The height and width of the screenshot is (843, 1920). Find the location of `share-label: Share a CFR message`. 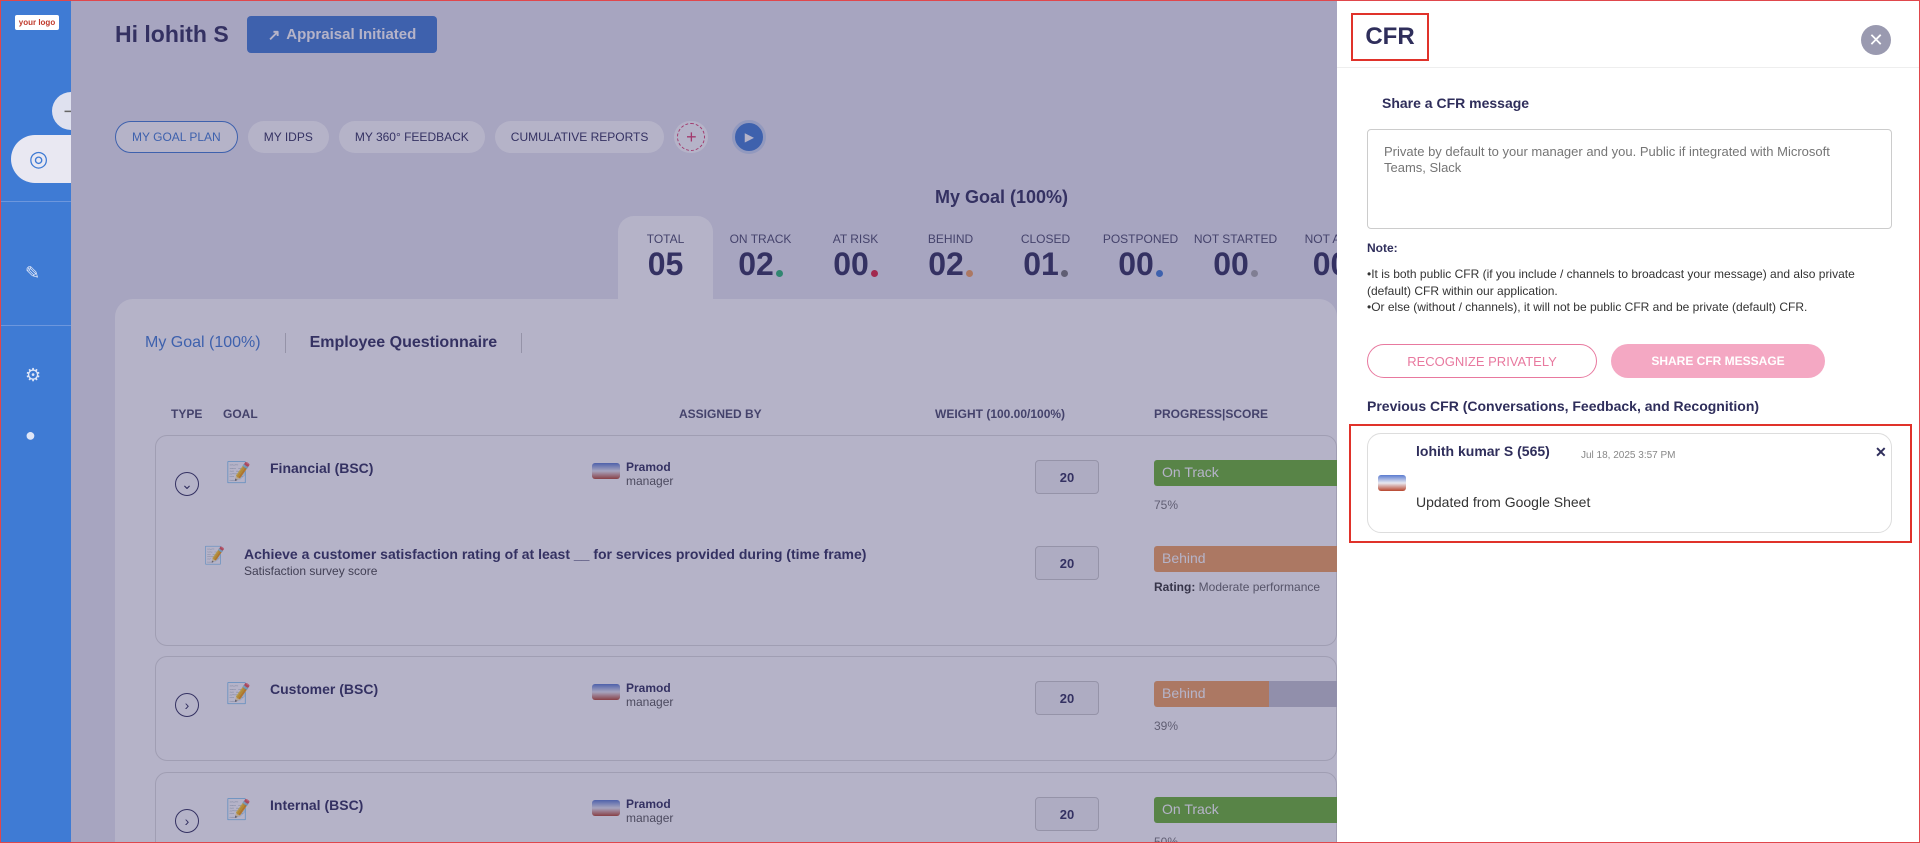

share-label: Share a CFR message is located at coordinates (1456, 103).